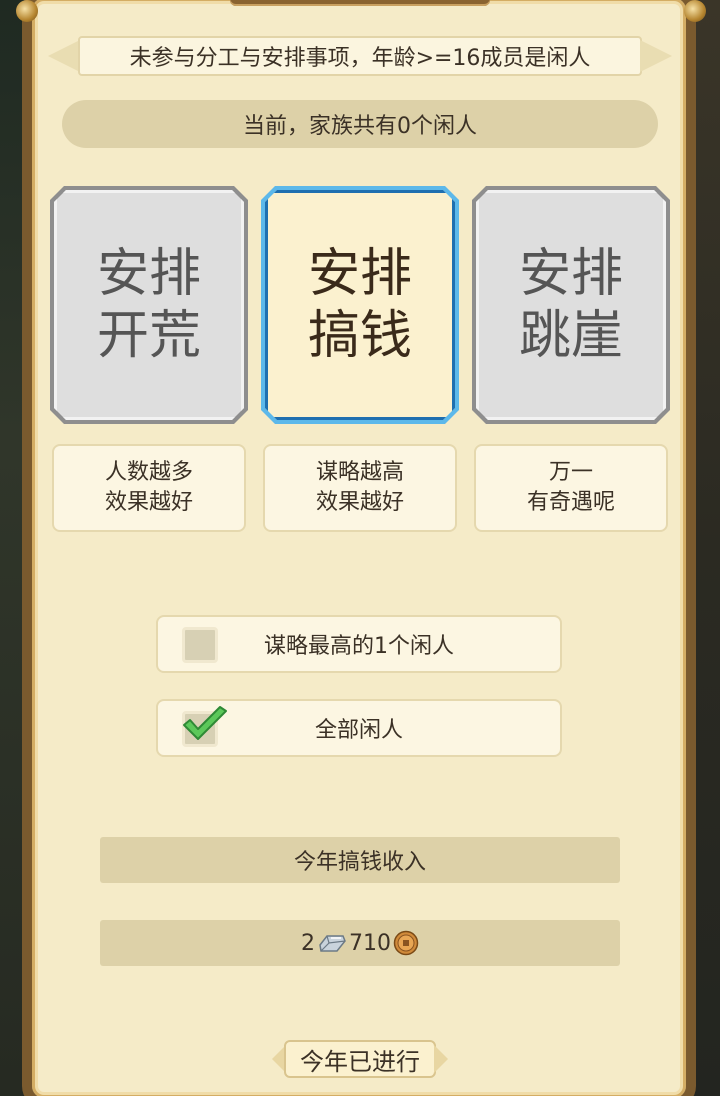  Describe the element at coordinates (64, 56) in the screenshot. I see `banner-ornament-left` at that location.